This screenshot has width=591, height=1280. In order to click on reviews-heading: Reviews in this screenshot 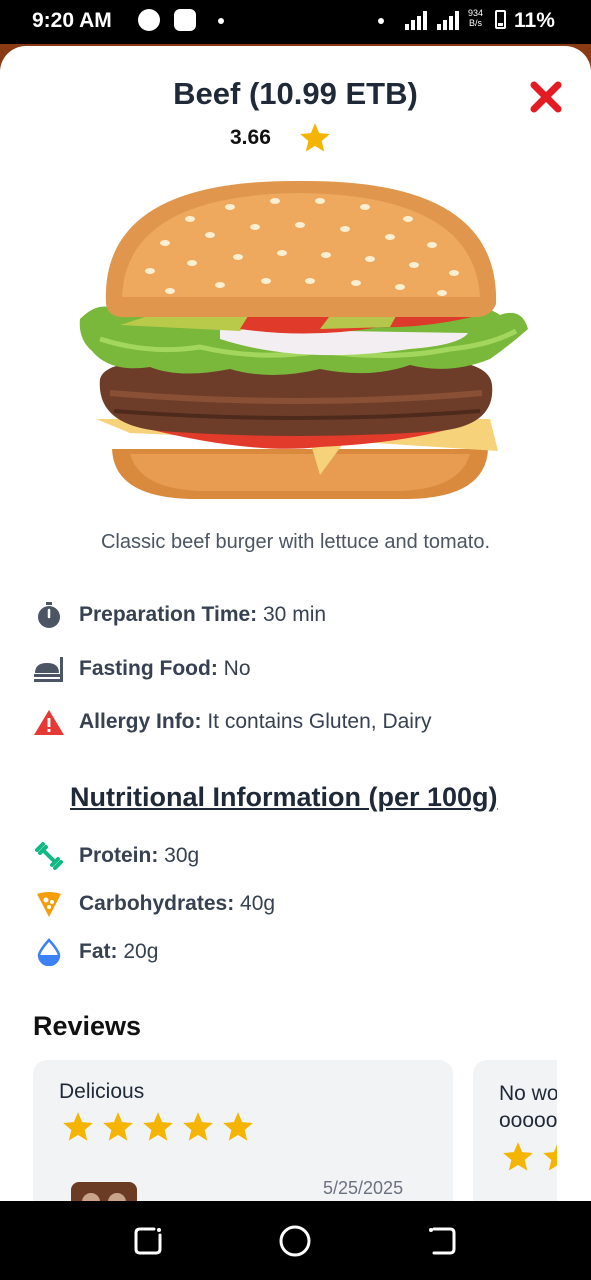, I will do `click(87, 1026)`.